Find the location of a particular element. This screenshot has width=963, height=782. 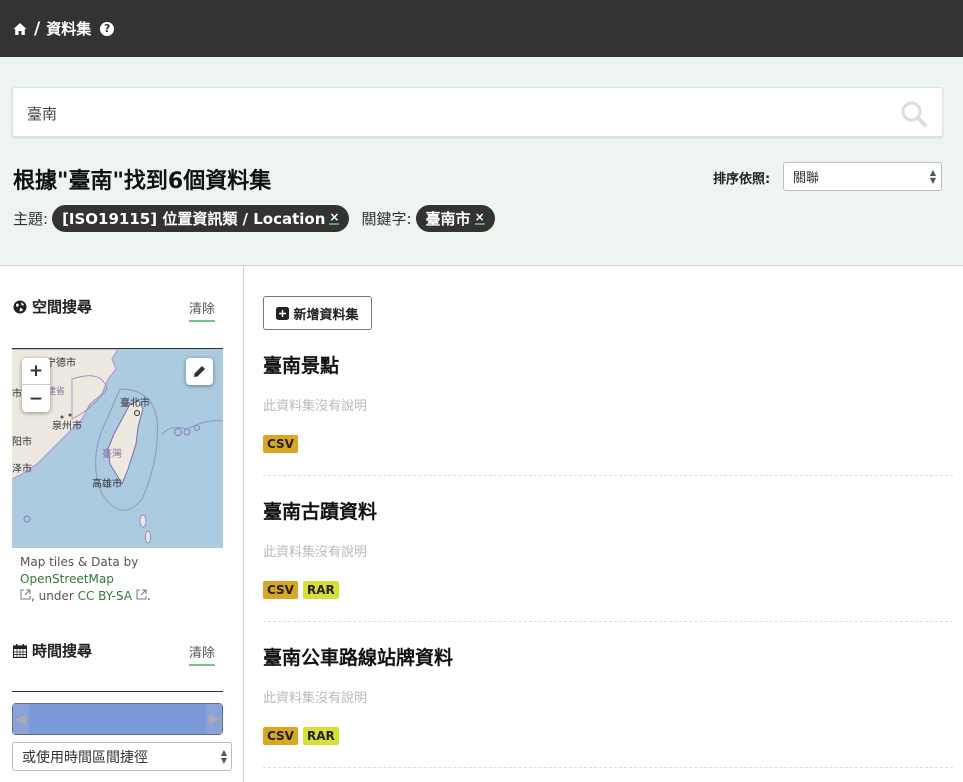

map: 宁德市 福建省 臺北市 泉州市 臺灣 高雄市 市 市 阳市 泽市 + − is located at coordinates (117, 448).